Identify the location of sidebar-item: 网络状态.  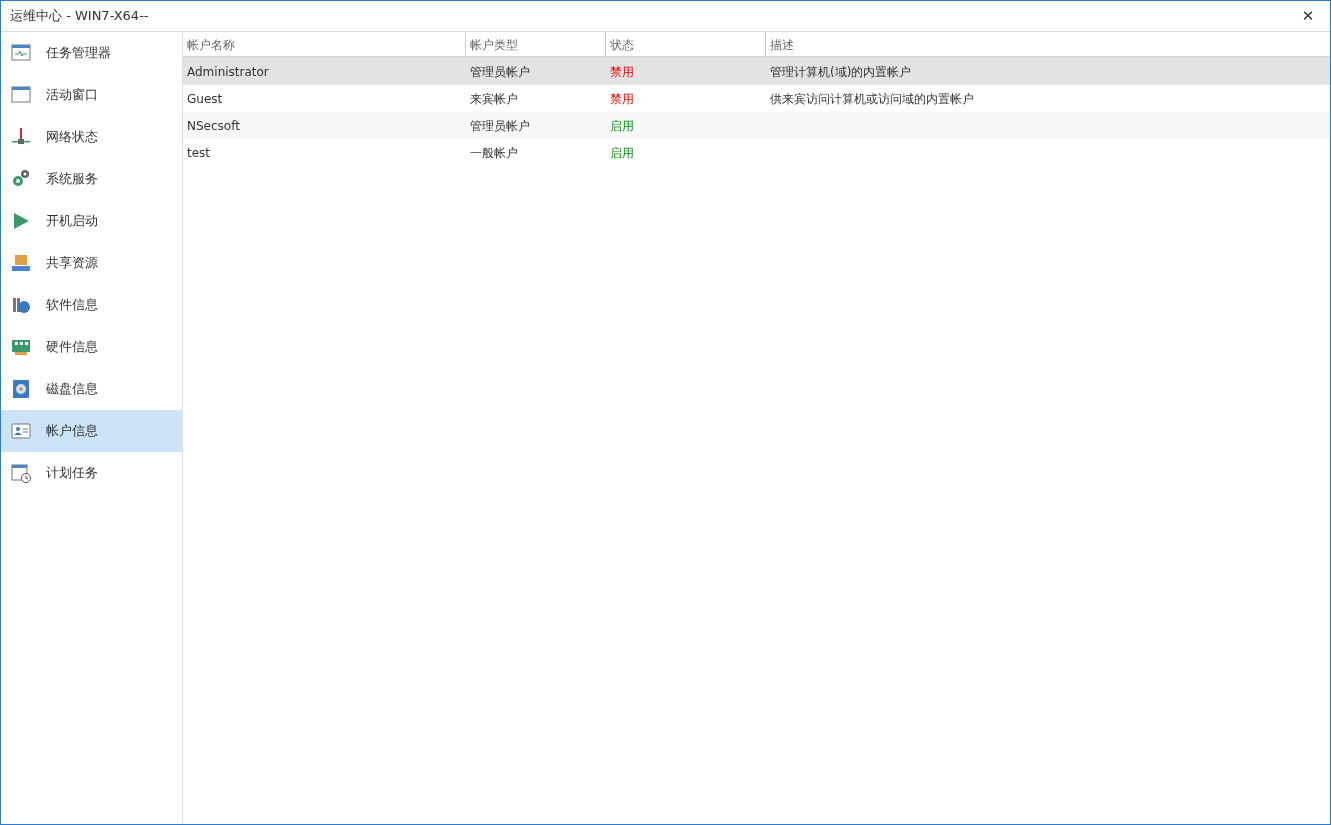
(91, 137).